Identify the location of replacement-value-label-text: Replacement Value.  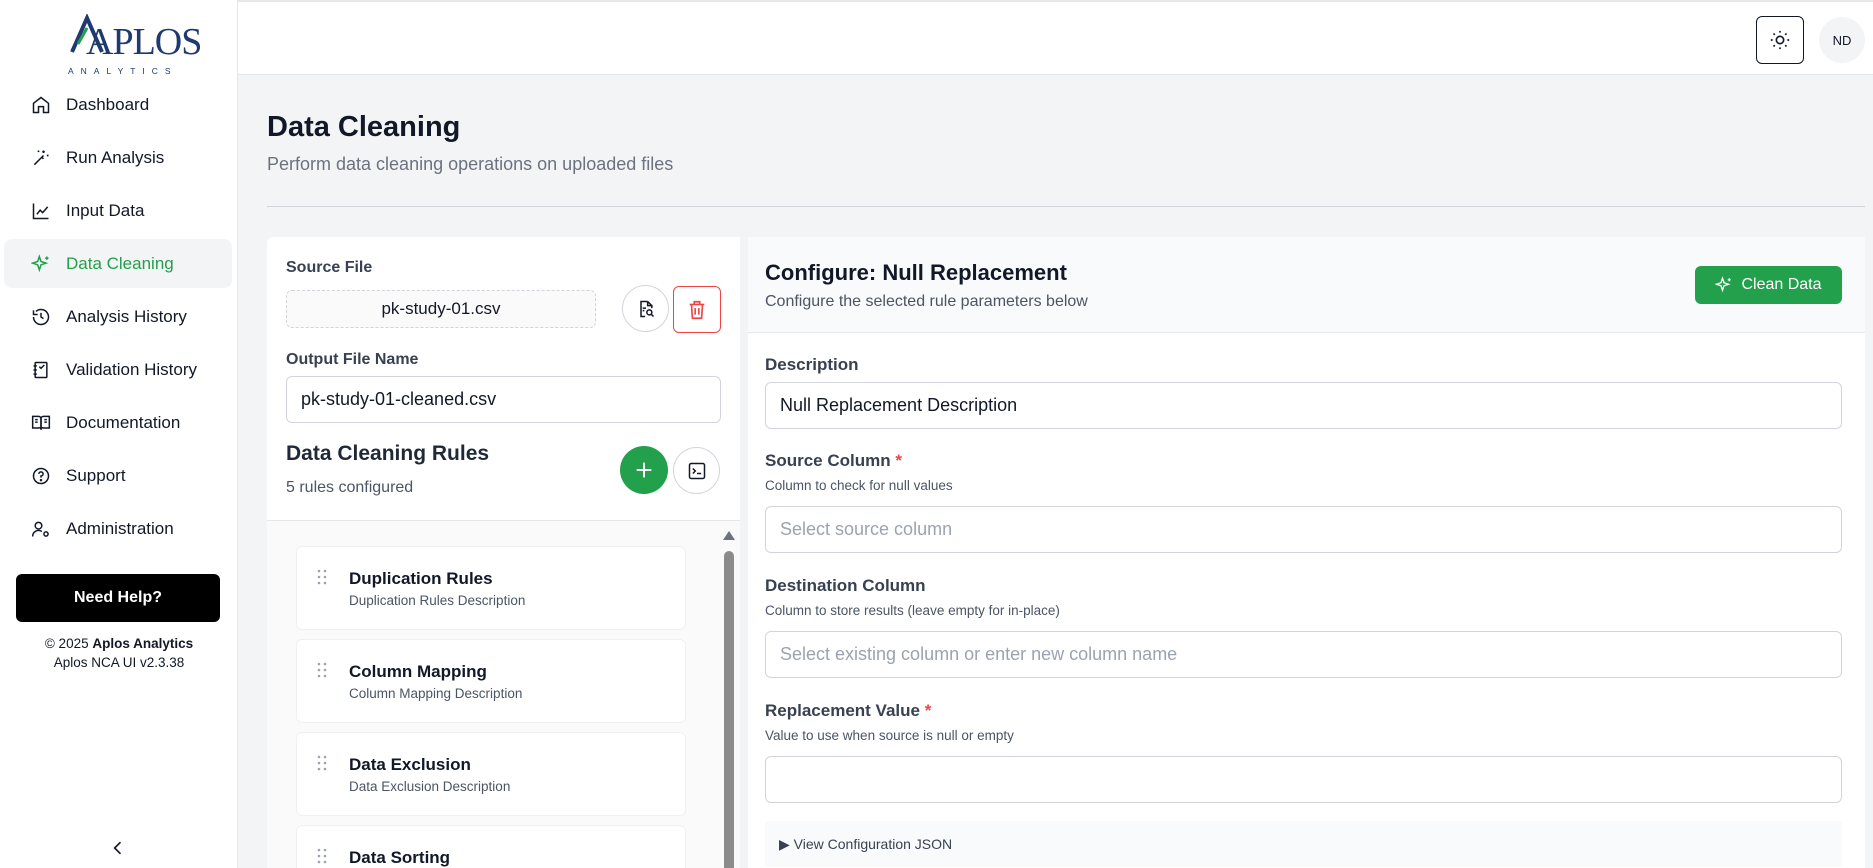
(842, 710).